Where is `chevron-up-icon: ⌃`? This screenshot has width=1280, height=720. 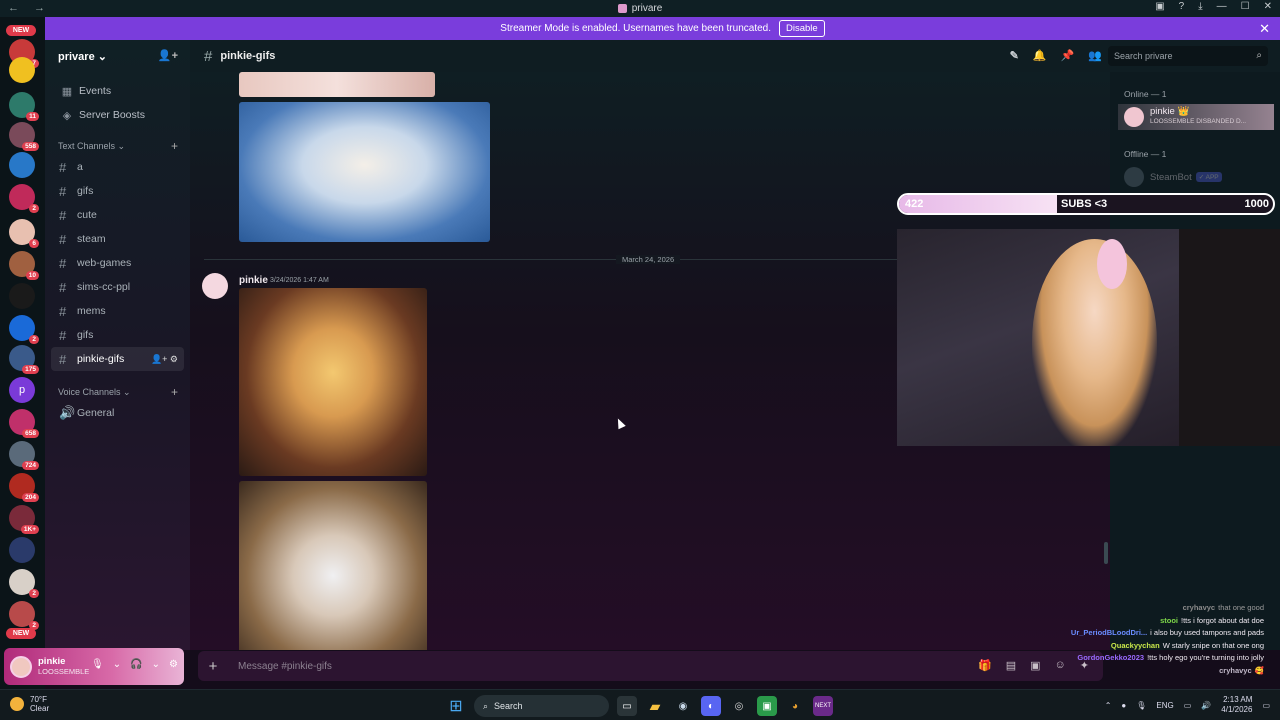 chevron-up-icon: ⌃ is located at coordinates (1108, 705).